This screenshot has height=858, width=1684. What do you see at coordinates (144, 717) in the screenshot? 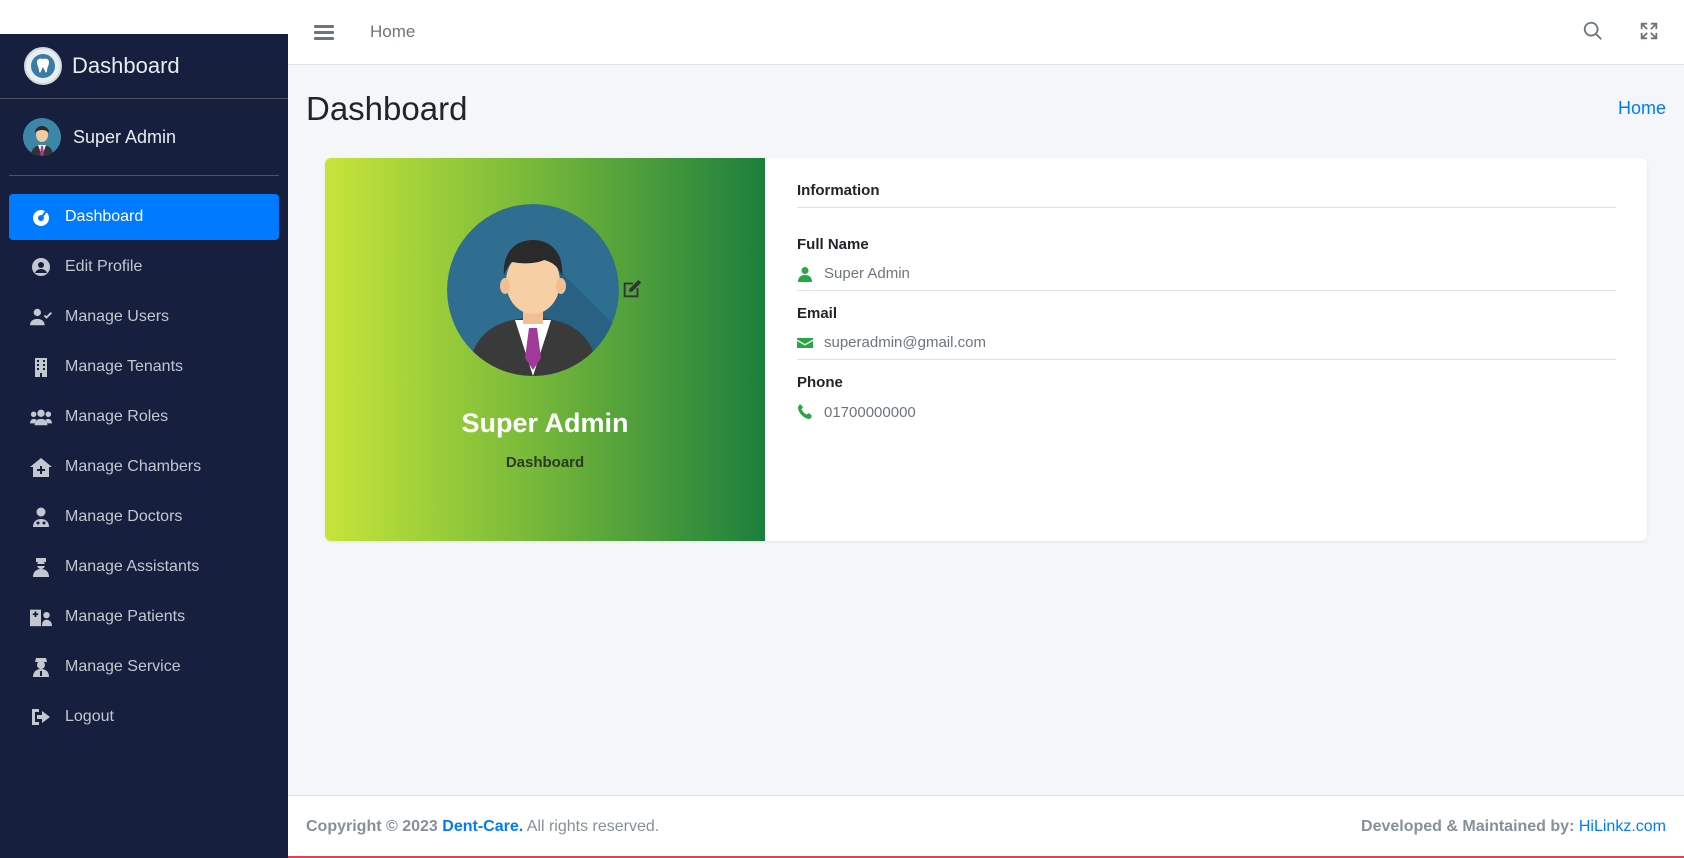
I see `sidebar-item-logout: Logout` at bounding box center [144, 717].